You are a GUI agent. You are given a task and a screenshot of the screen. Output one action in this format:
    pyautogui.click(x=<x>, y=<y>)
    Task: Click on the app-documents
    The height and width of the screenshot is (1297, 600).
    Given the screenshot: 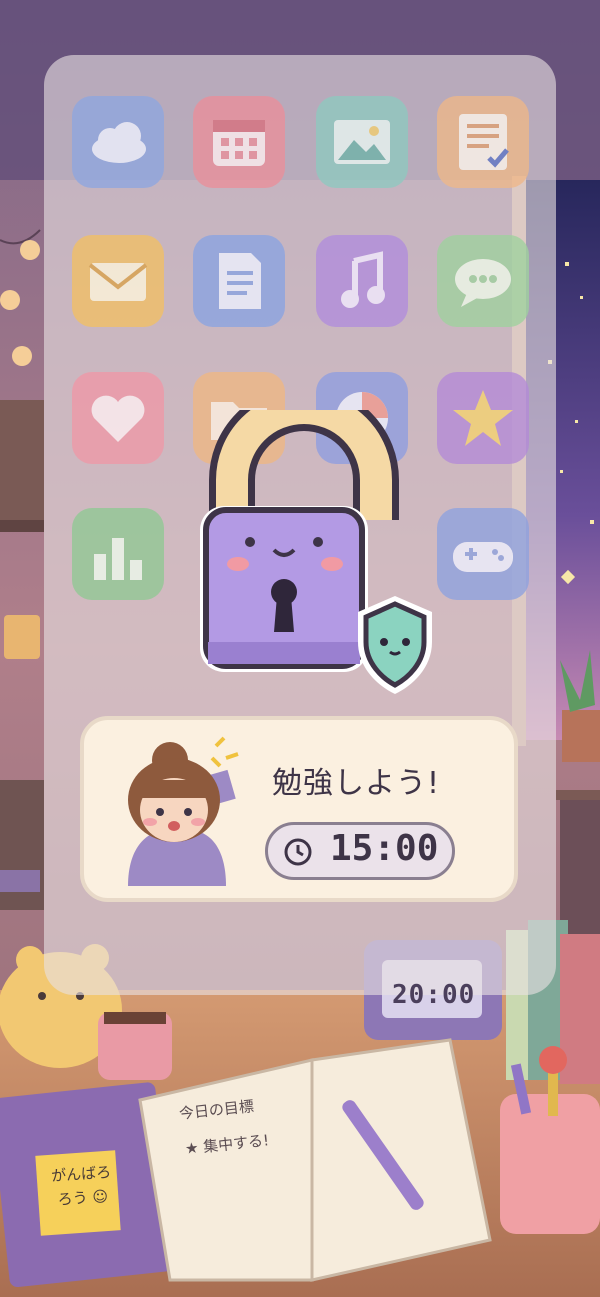 What is the action you would take?
    pyautogui.click(x=239, y=281)
    